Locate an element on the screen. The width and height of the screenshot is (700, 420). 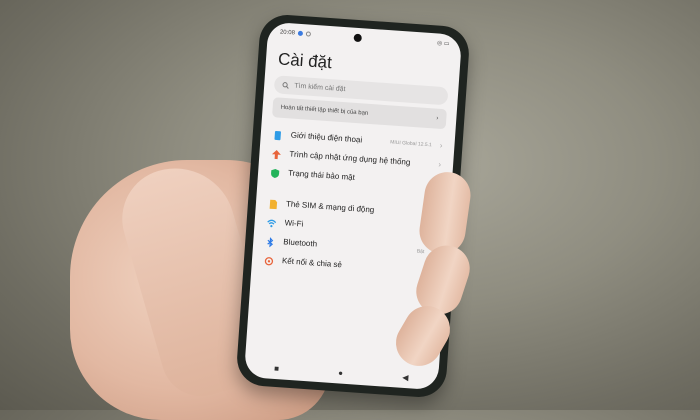
shield-icon is located at coordinates (275, 173).